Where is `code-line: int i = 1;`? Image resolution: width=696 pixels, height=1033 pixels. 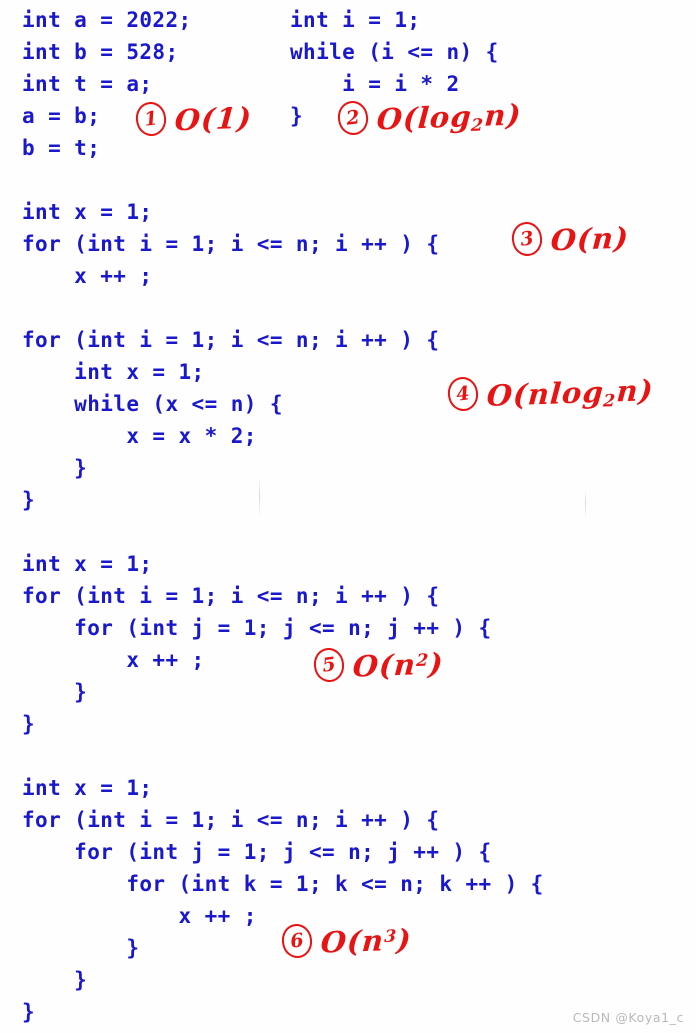 code-line: int i = 1; is located at coordinates (355, 20).